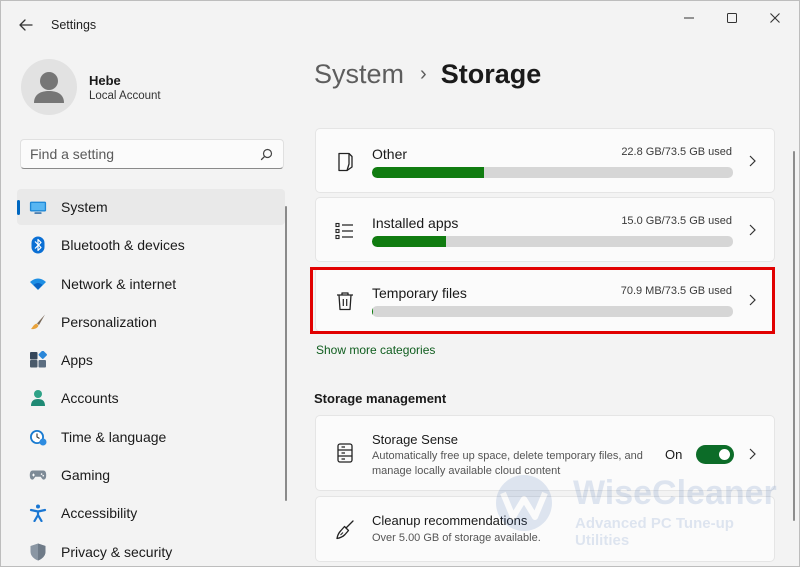 The width and height of the screenshot is (800, 567). What do you see at coordinates (545, 229) in the screenshot?
I see `storage-category-installed-apps: Installed apps 15.0 GB/73.5 GB used` at bounding box center [545, 229].